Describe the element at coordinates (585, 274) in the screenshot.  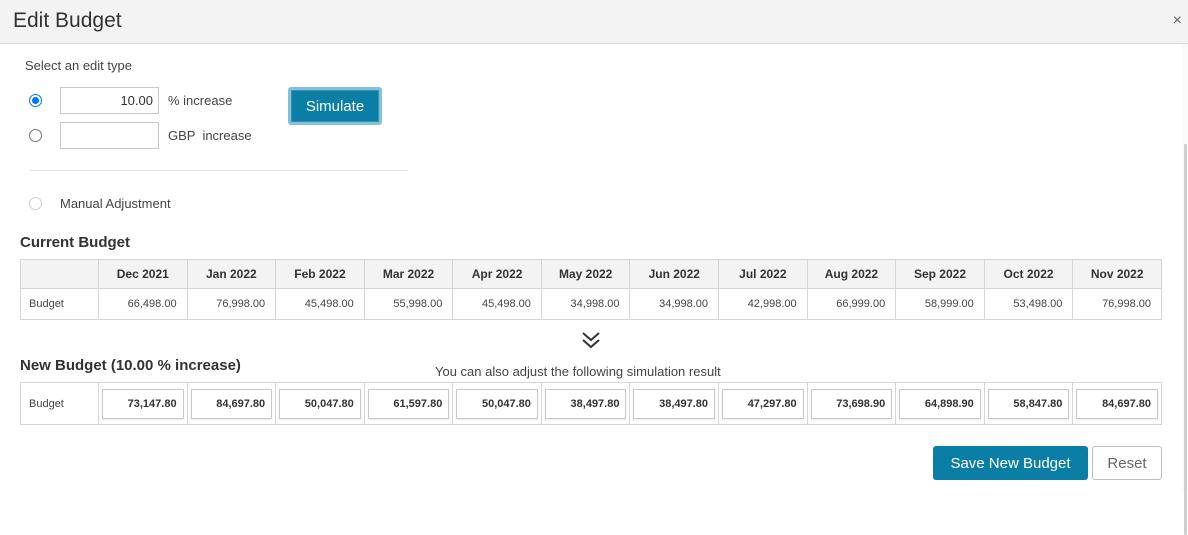
I see `month-header: May 2022` at that location.